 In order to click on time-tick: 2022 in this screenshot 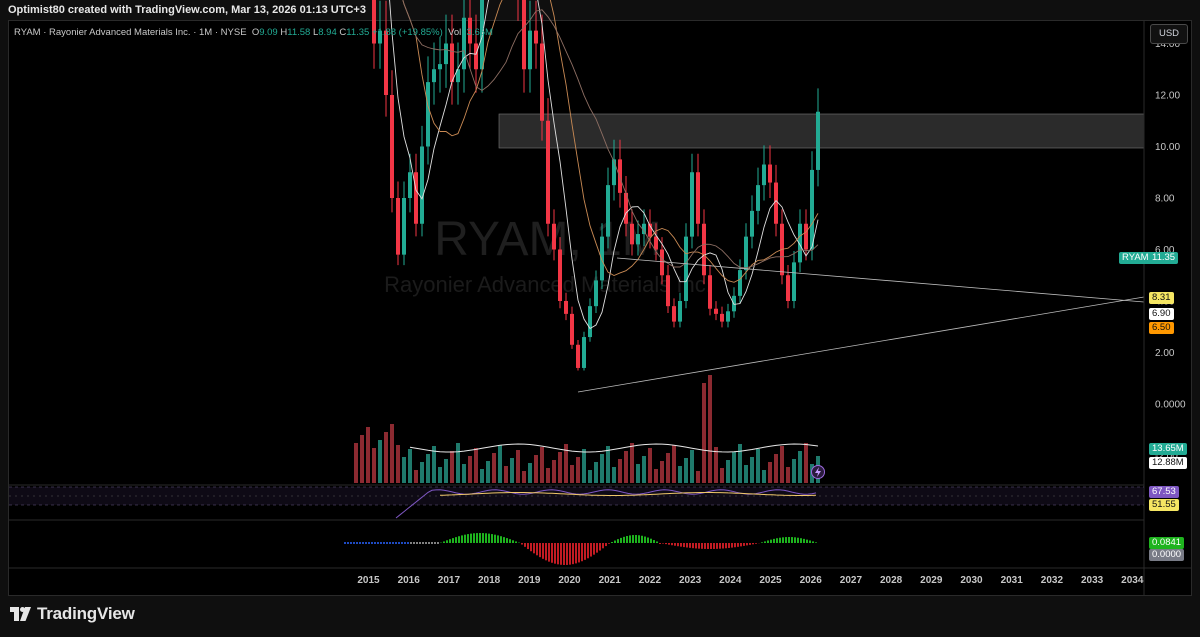, I will do `click(650, 580)`.